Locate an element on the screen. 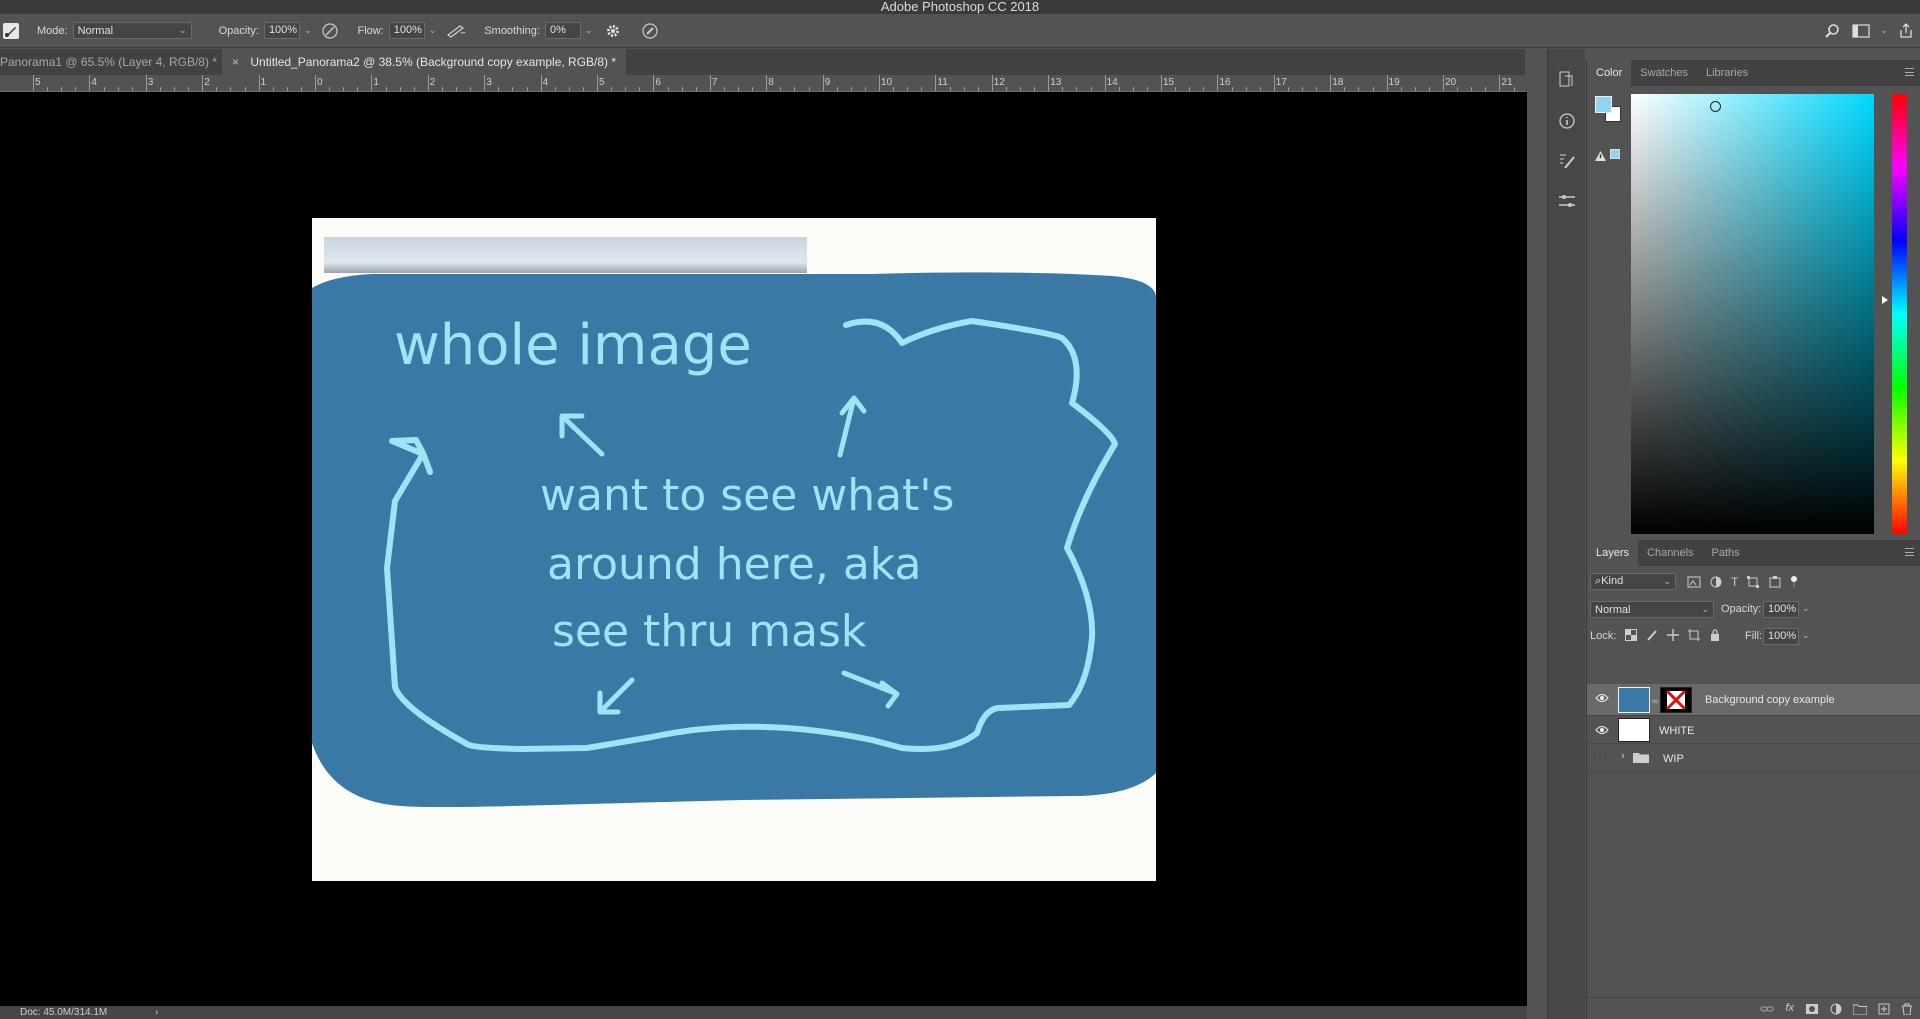  tab-color: Color is located at coordinates (1609, 73).